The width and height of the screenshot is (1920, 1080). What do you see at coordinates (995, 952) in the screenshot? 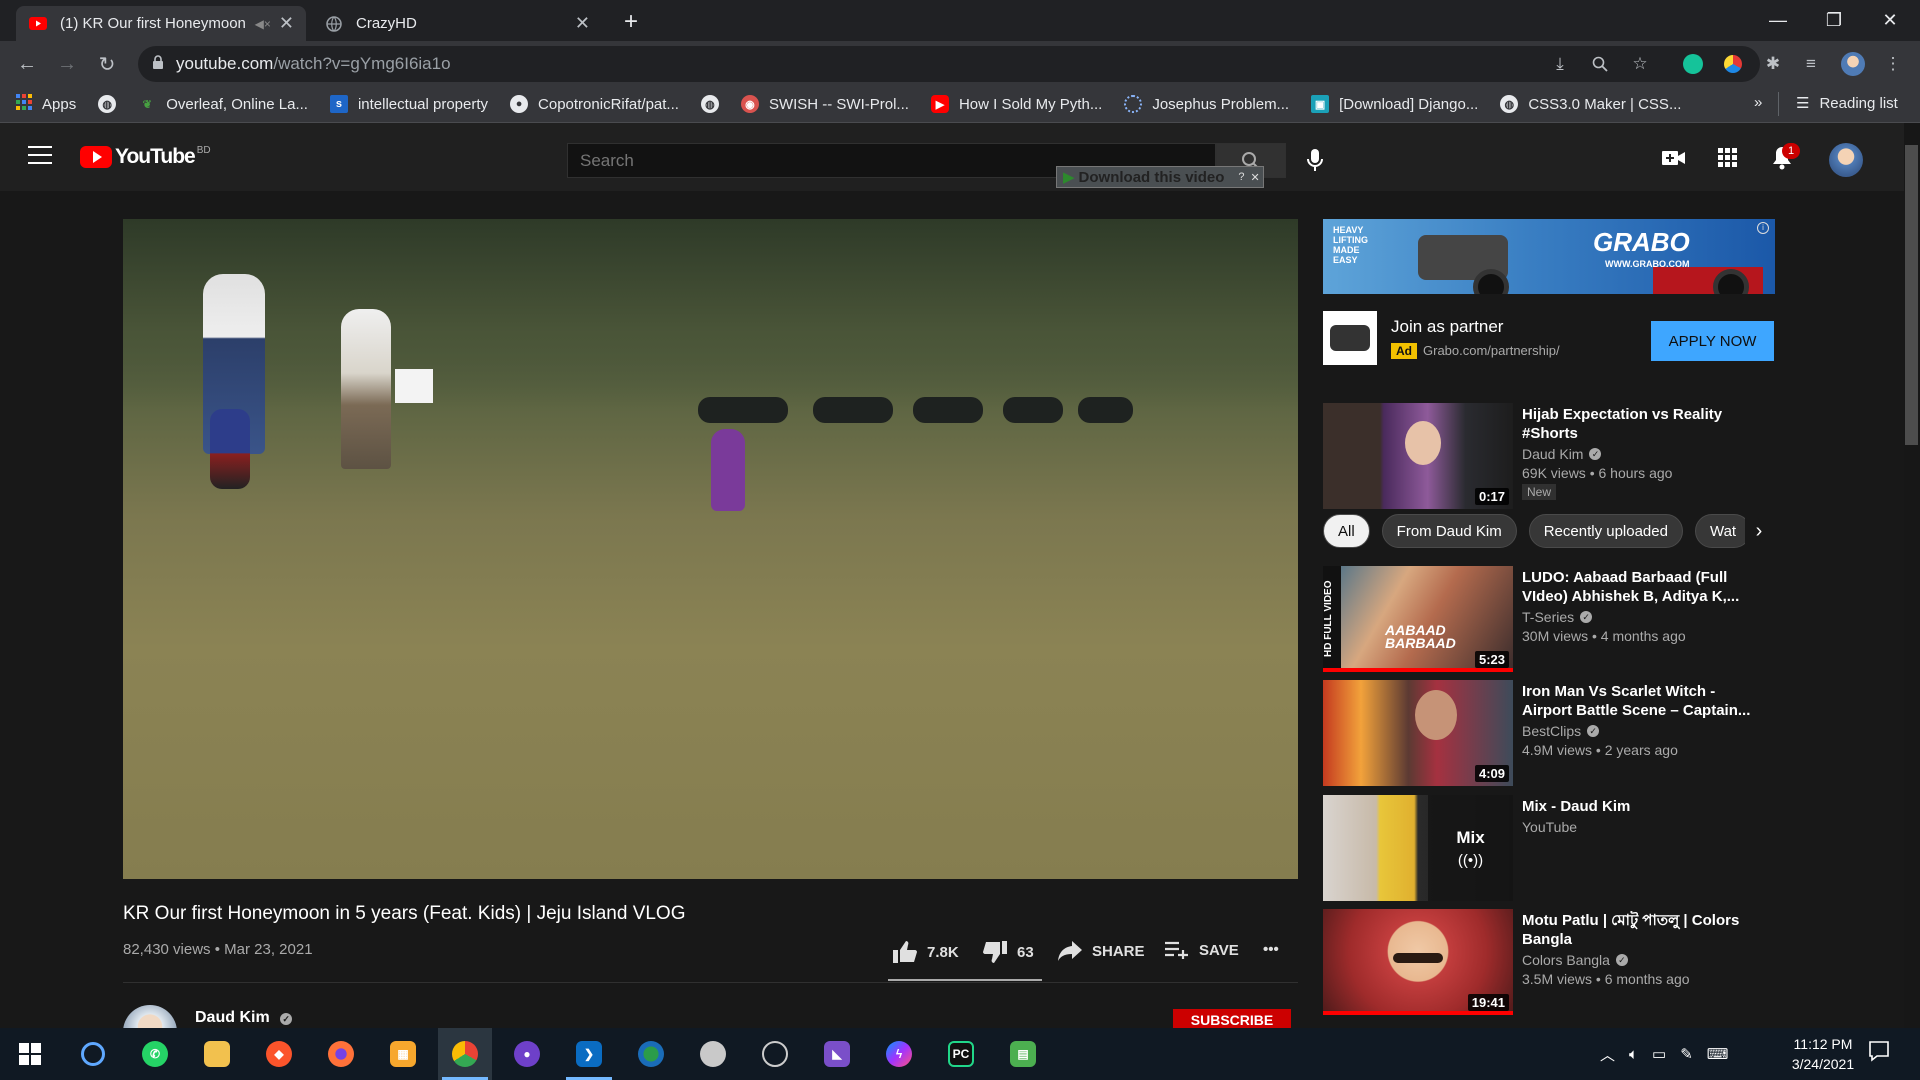
I see `thumbs-down-icon` at bounding box center [995, 952].